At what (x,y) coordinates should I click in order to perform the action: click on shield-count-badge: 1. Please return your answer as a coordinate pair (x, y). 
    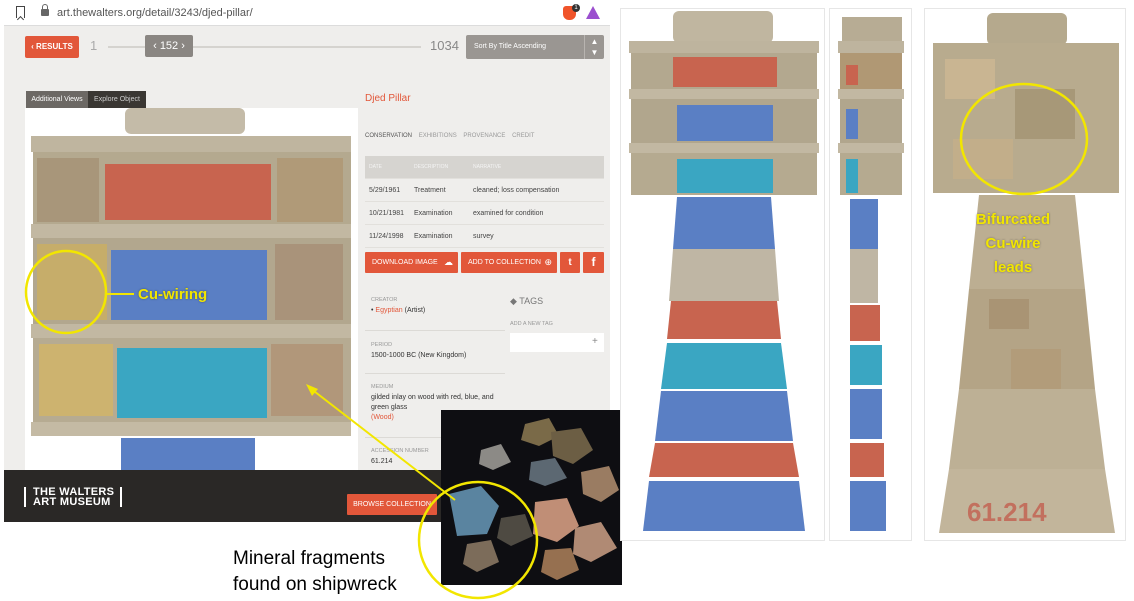
    Looking at the image, I should click on (576, 8).